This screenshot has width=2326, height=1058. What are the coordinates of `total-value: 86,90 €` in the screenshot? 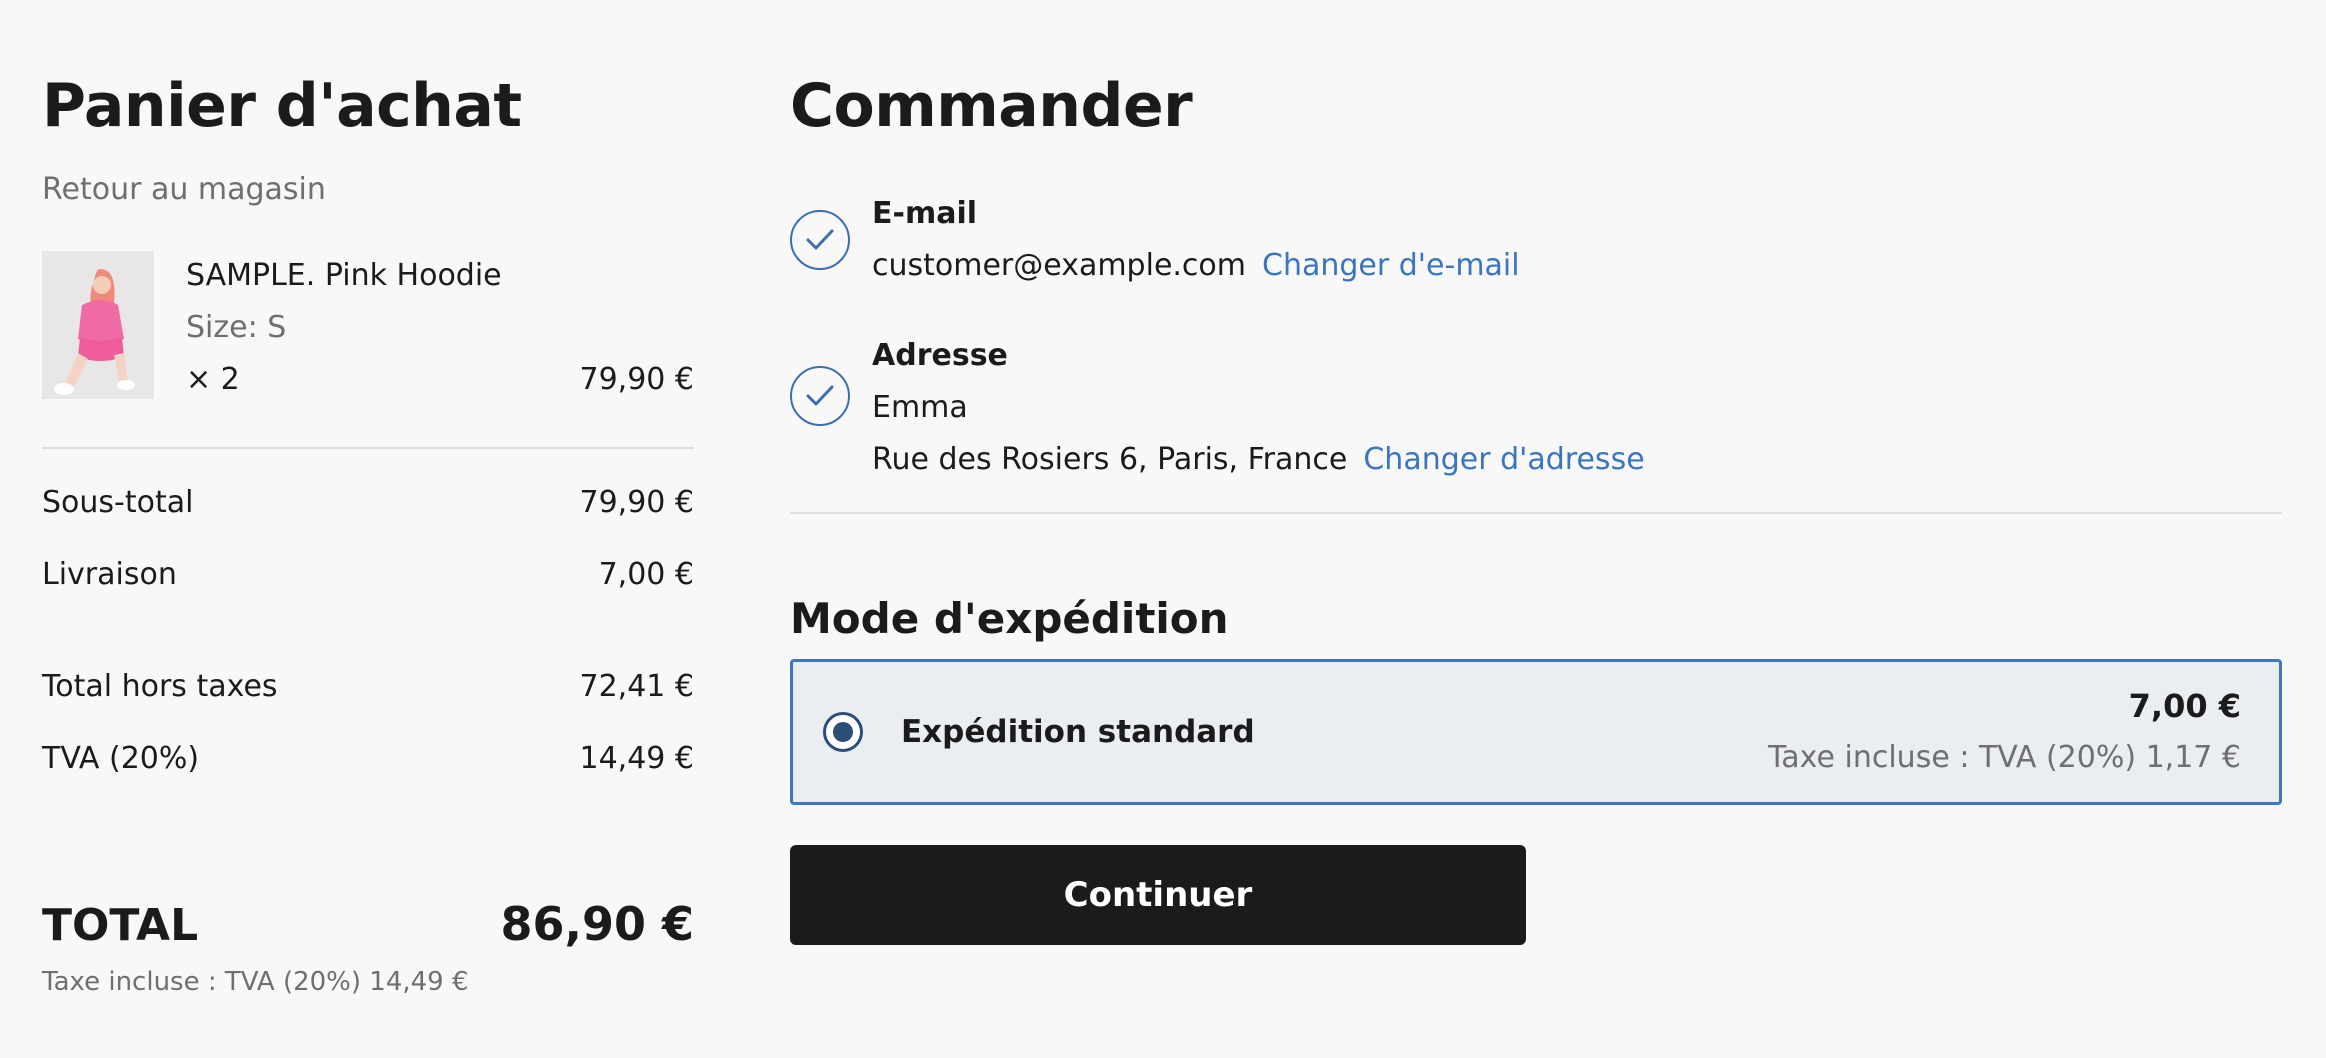 It's located at (597, 924).